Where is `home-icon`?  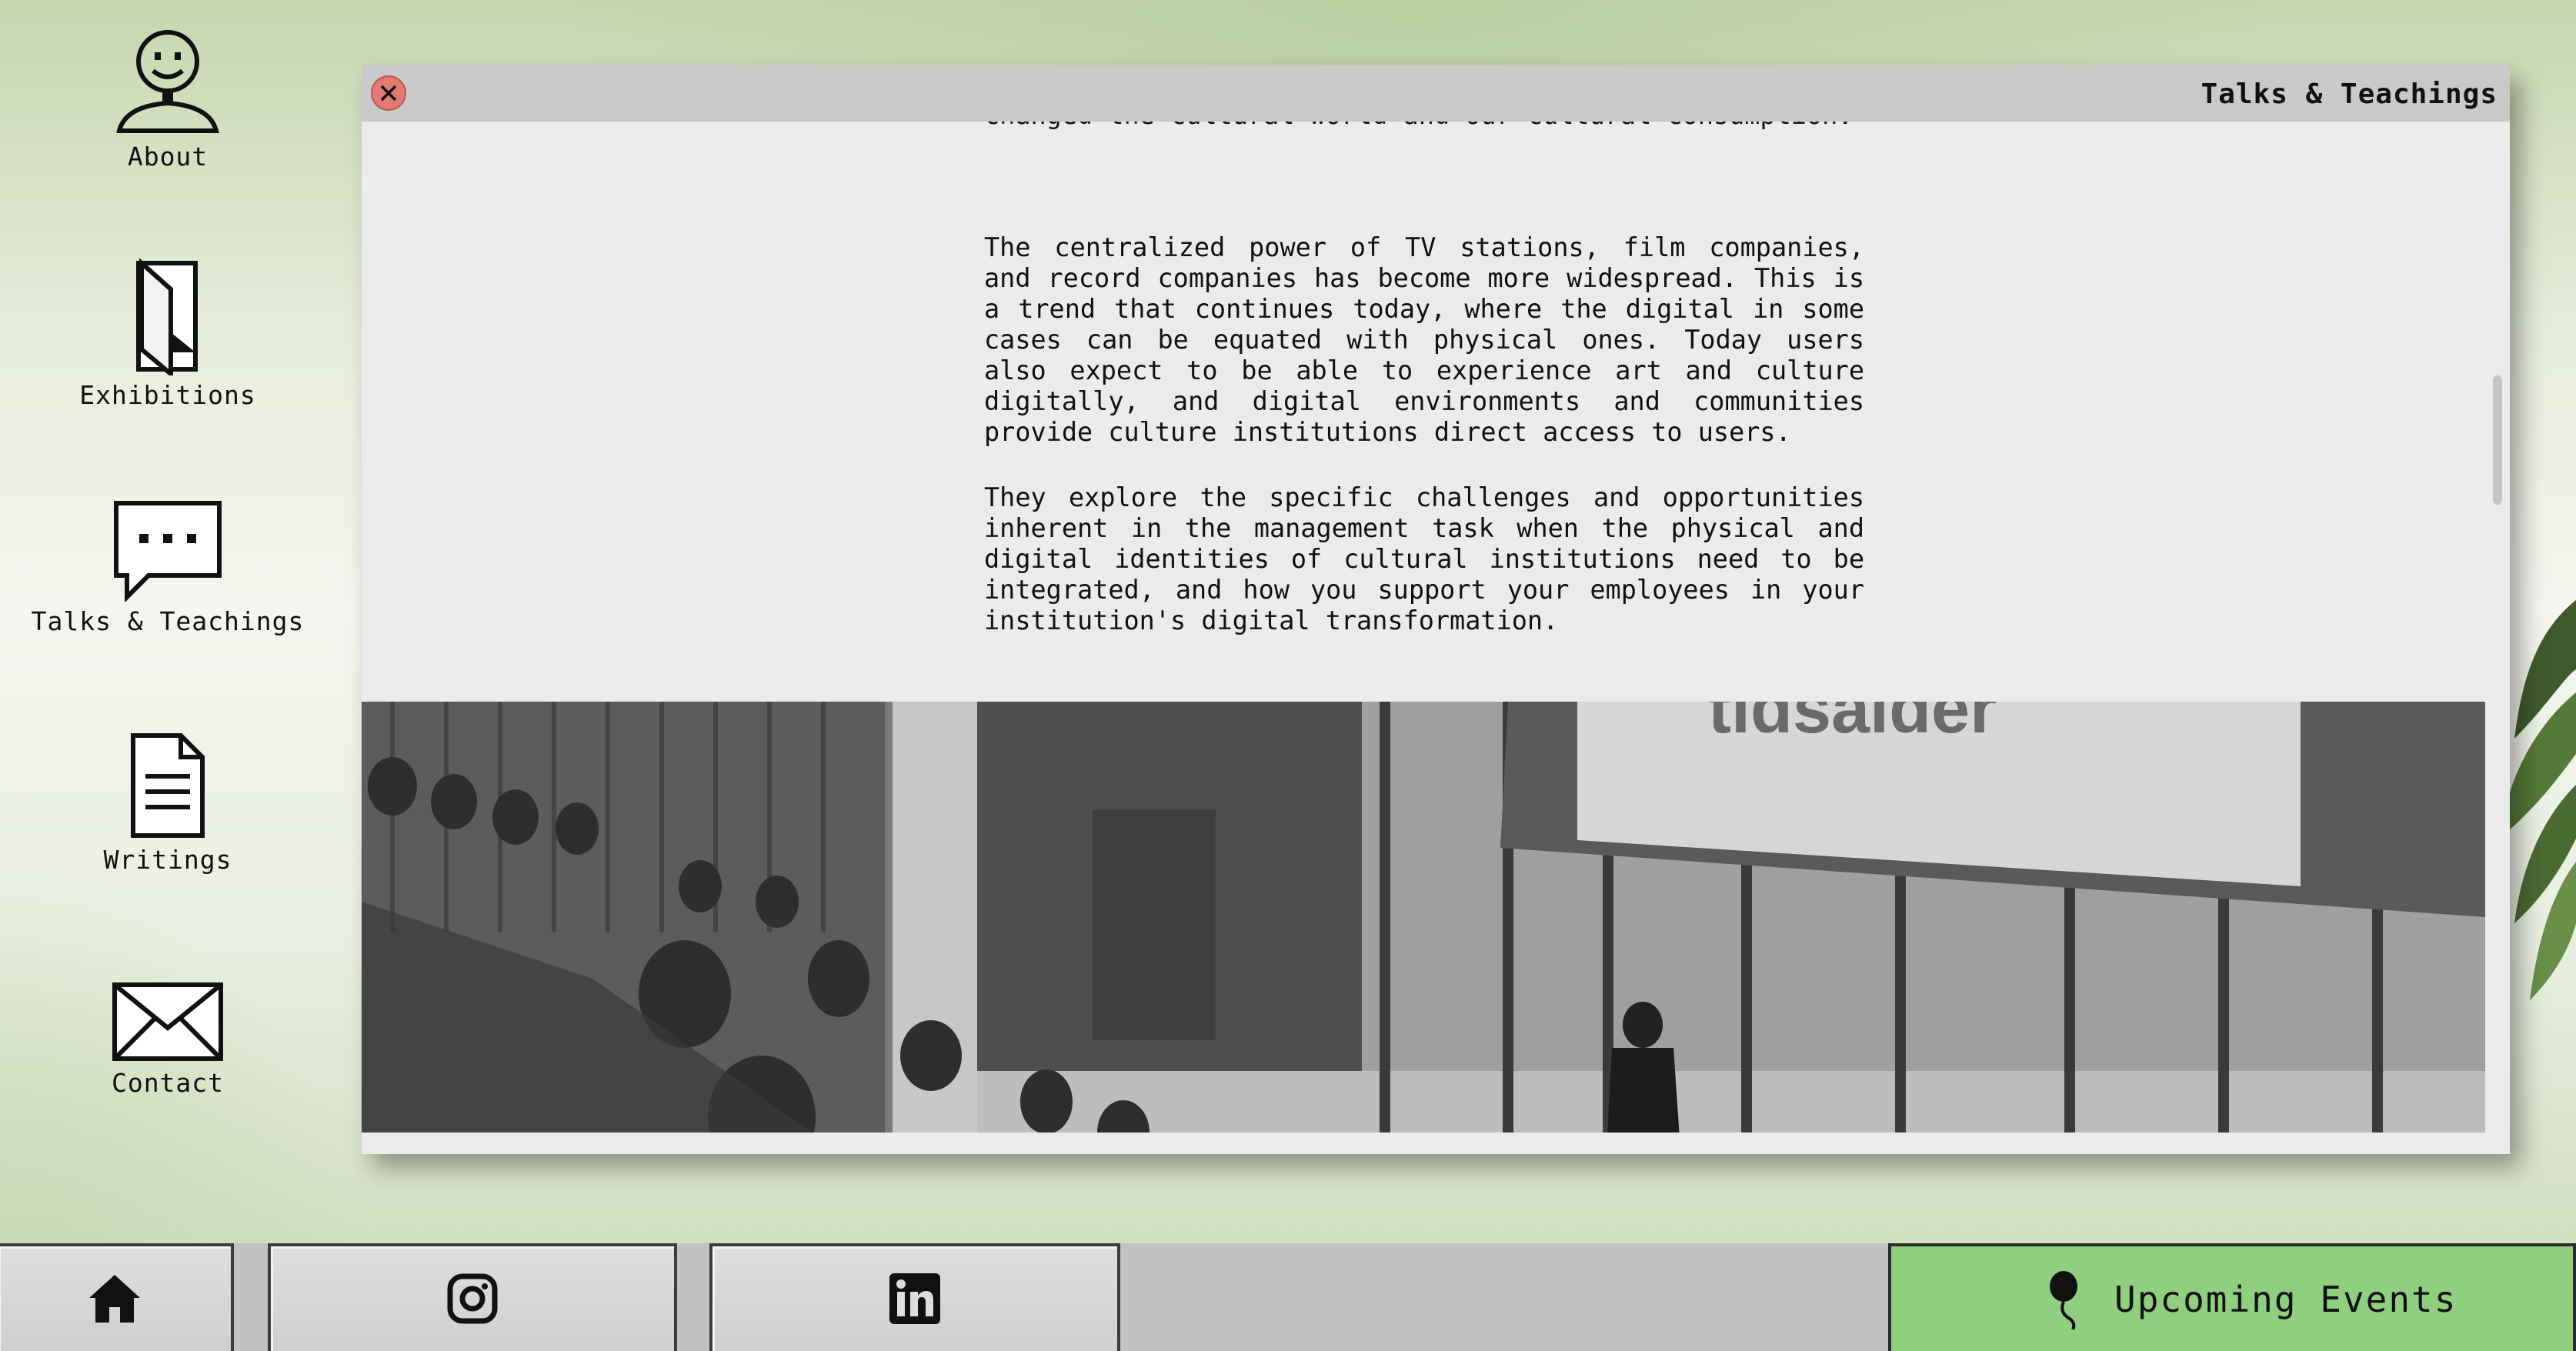
home-icon is located at coordinates (114, 1299).